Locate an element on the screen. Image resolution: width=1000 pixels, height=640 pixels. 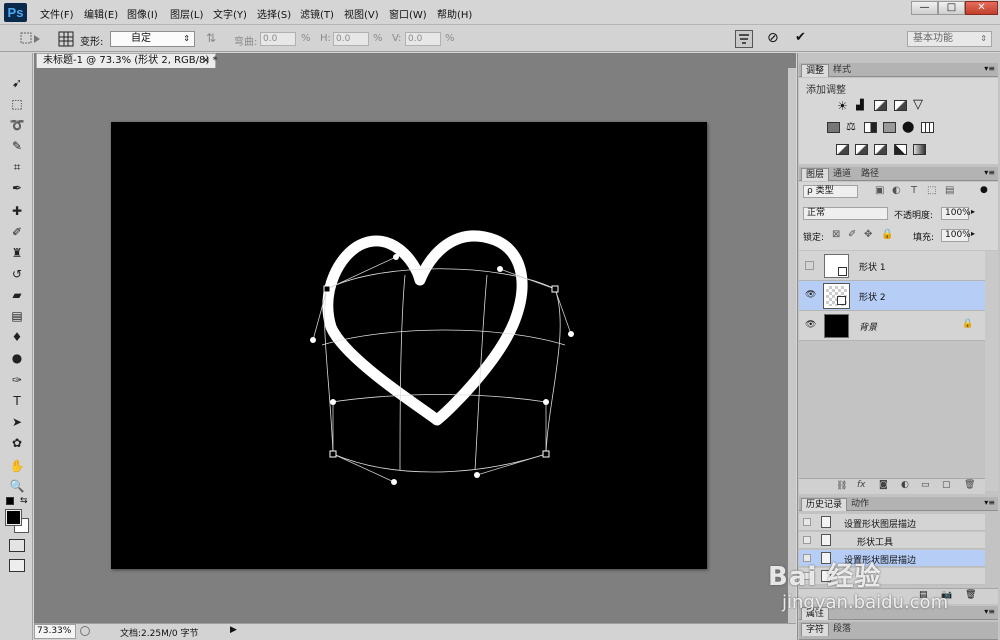
commit-transform-icon: ✔ is located at coordinates (800, 37).